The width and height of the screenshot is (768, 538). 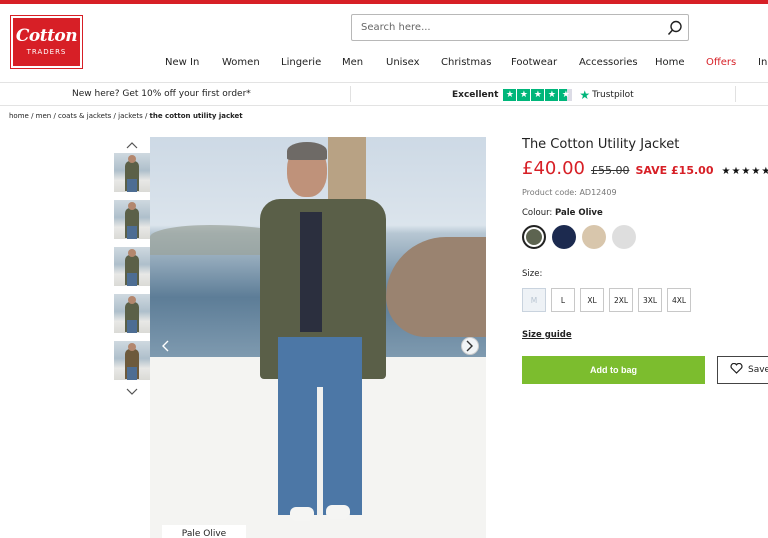 I want to click on image-rocks, so click(x=436, y=287).